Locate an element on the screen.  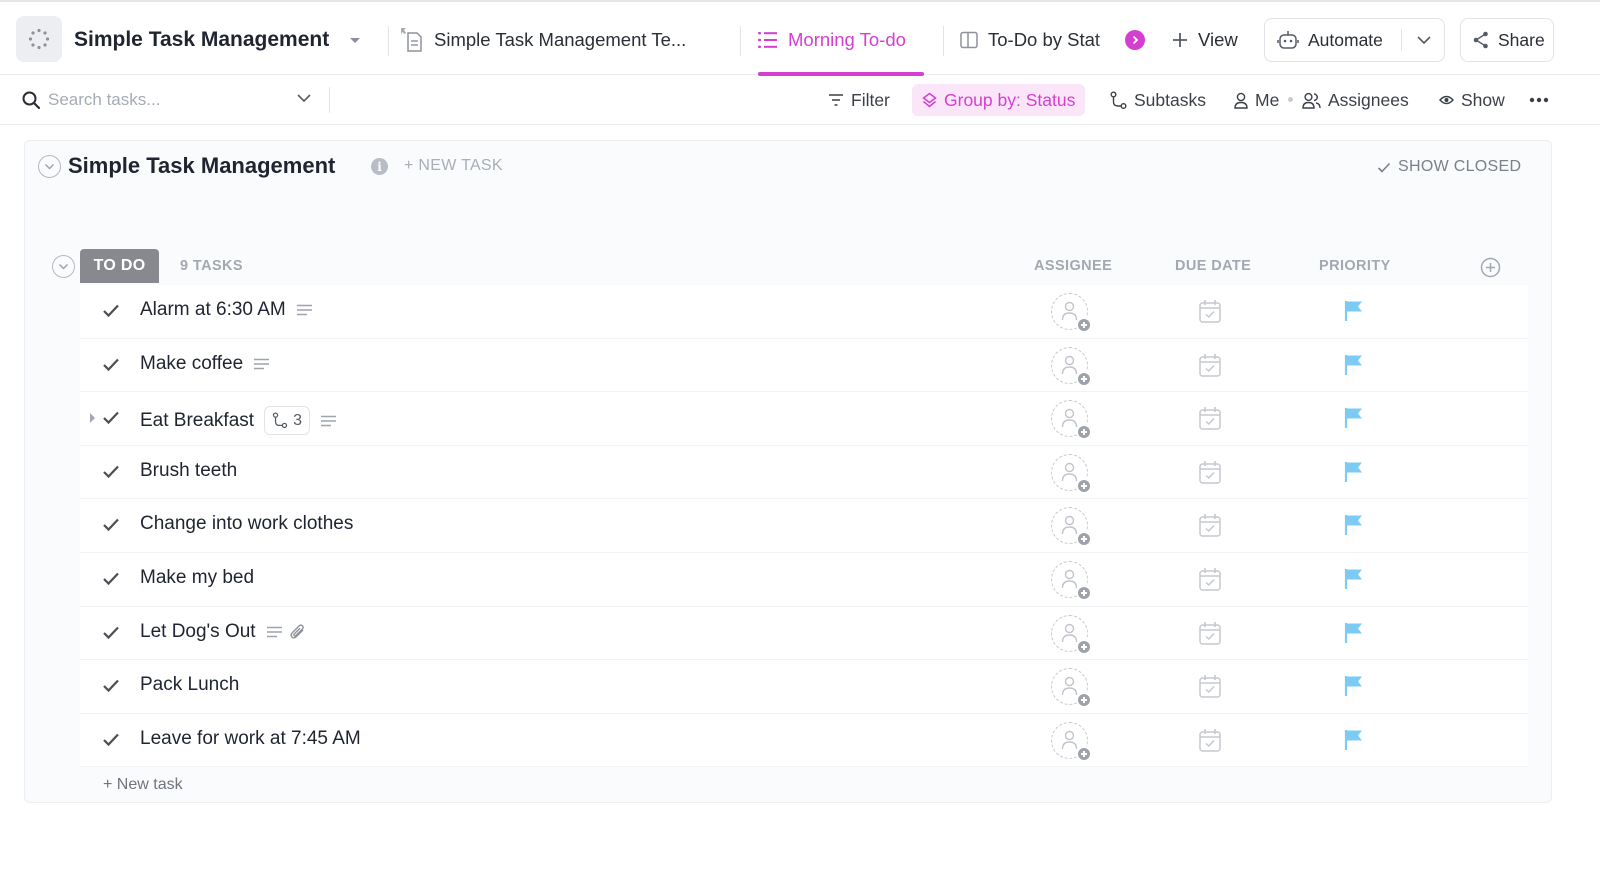
more-options-icon is located at coordinates (1539, 100).